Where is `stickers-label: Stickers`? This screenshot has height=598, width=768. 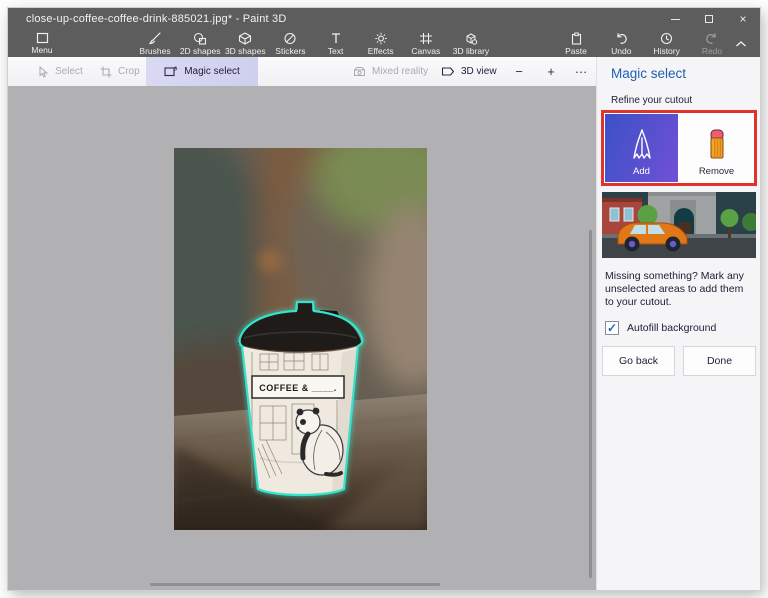 stickers-label: Stickers is located at coordinates (290, 51).